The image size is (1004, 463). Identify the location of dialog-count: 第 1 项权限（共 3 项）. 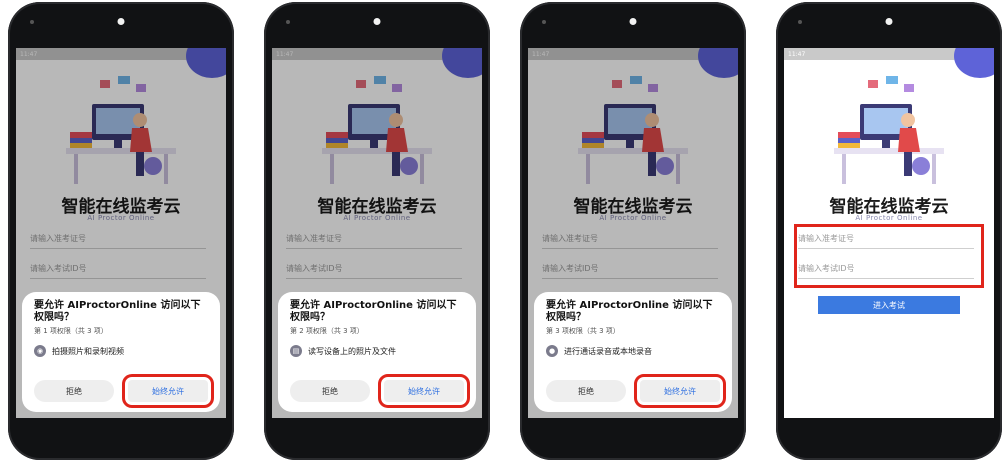
(71, 331).